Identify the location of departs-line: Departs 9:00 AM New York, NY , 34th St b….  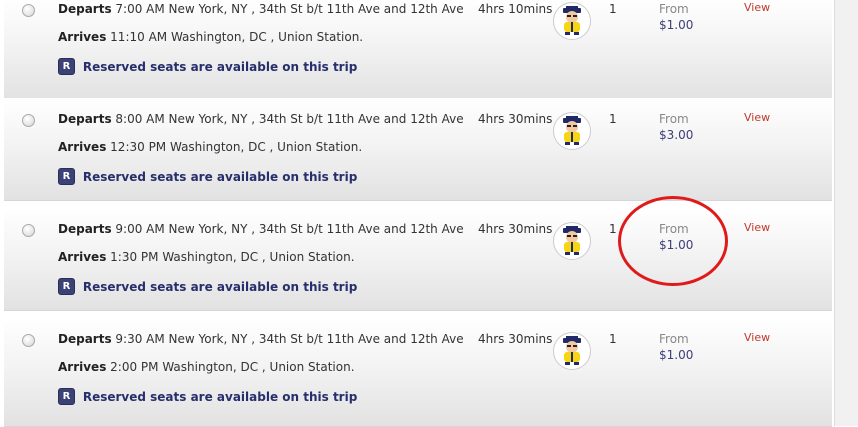
(261, 229).